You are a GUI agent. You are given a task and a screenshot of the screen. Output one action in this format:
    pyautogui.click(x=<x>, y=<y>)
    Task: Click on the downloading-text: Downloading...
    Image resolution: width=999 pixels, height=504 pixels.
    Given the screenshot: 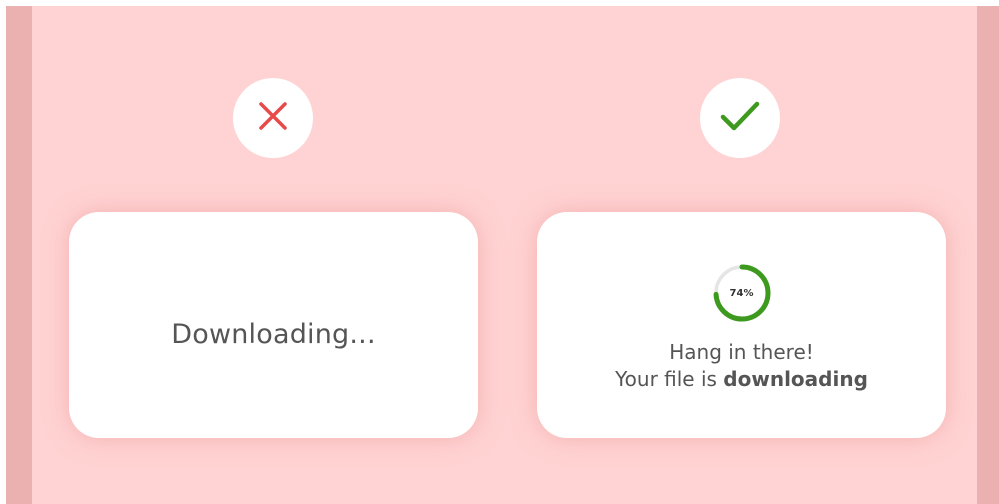 What is the action you would take?
    pyautogui.click(x=273, y=334)
    